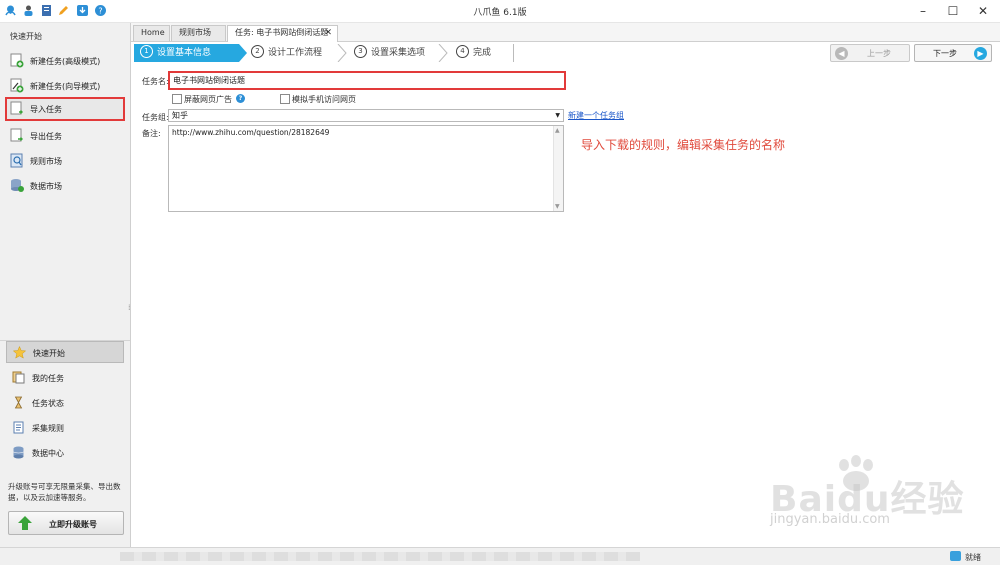 This screenshot has width=1000, height=565. Describe the element at coordinates (366, 115) in the screenshot. I see `task-group-select: 知乎 ▼` at that location.